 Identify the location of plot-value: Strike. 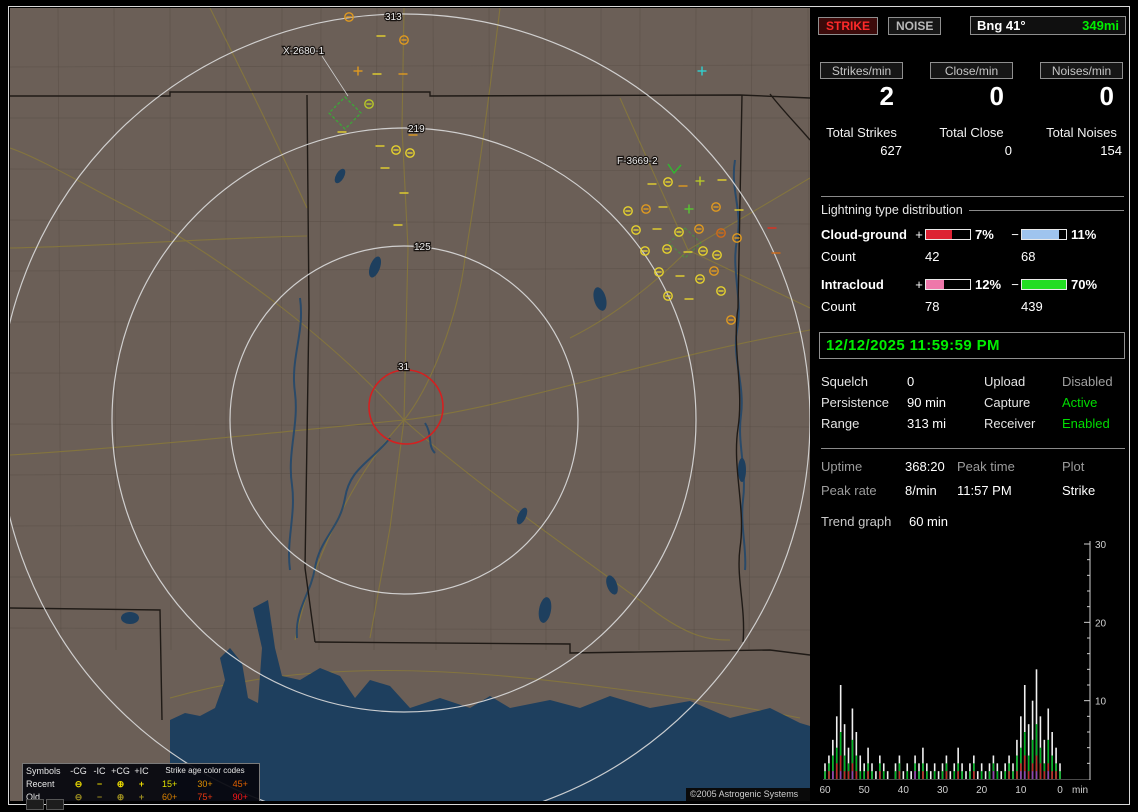
(1079, 490).